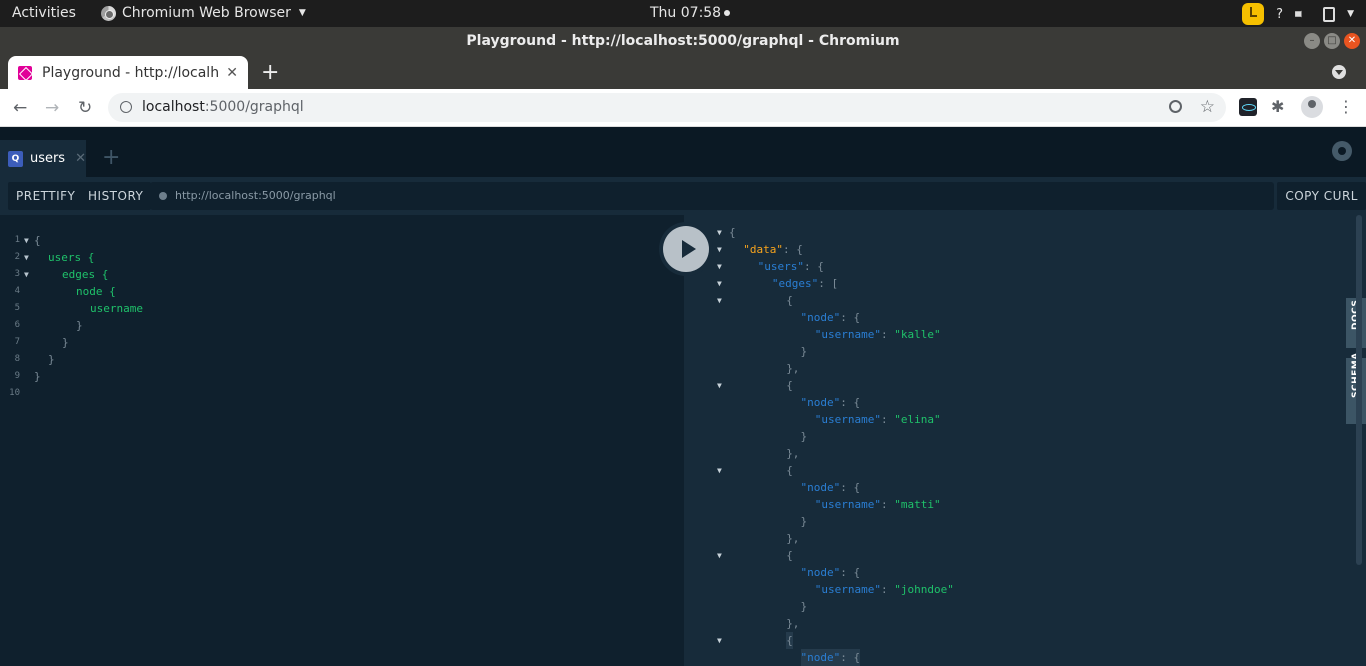 The image size is (1366, 666). I want to click on result-key: "users", so click(780, 266).